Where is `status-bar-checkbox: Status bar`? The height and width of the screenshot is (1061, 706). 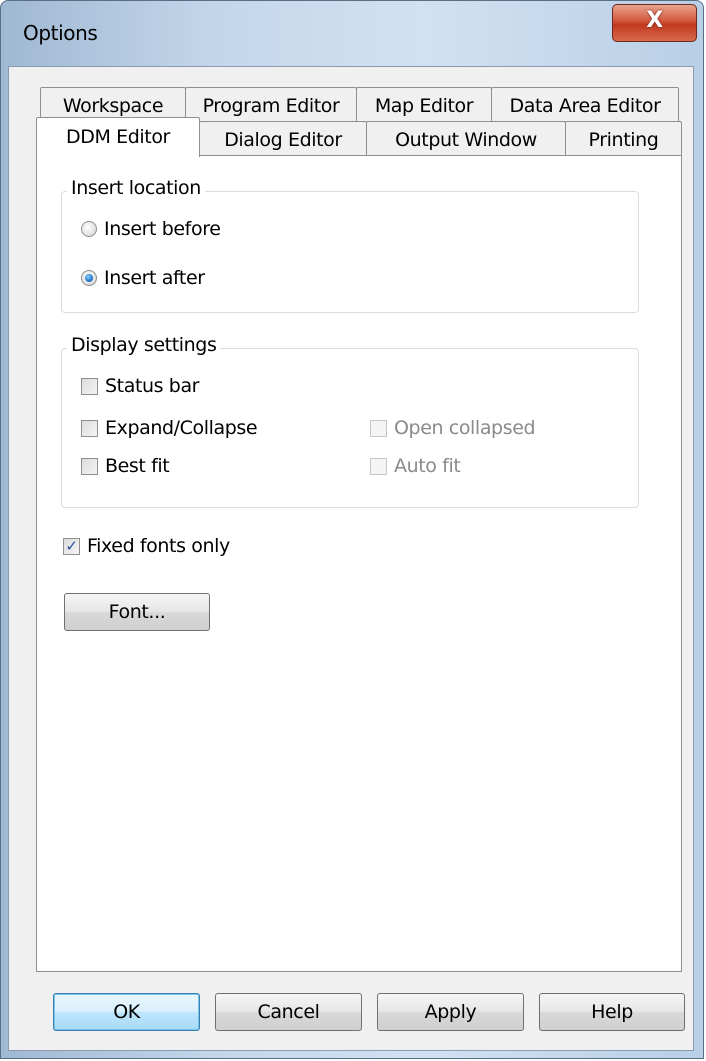
status-bar-checkbox: Status bar is located at coordinates (140, 386).